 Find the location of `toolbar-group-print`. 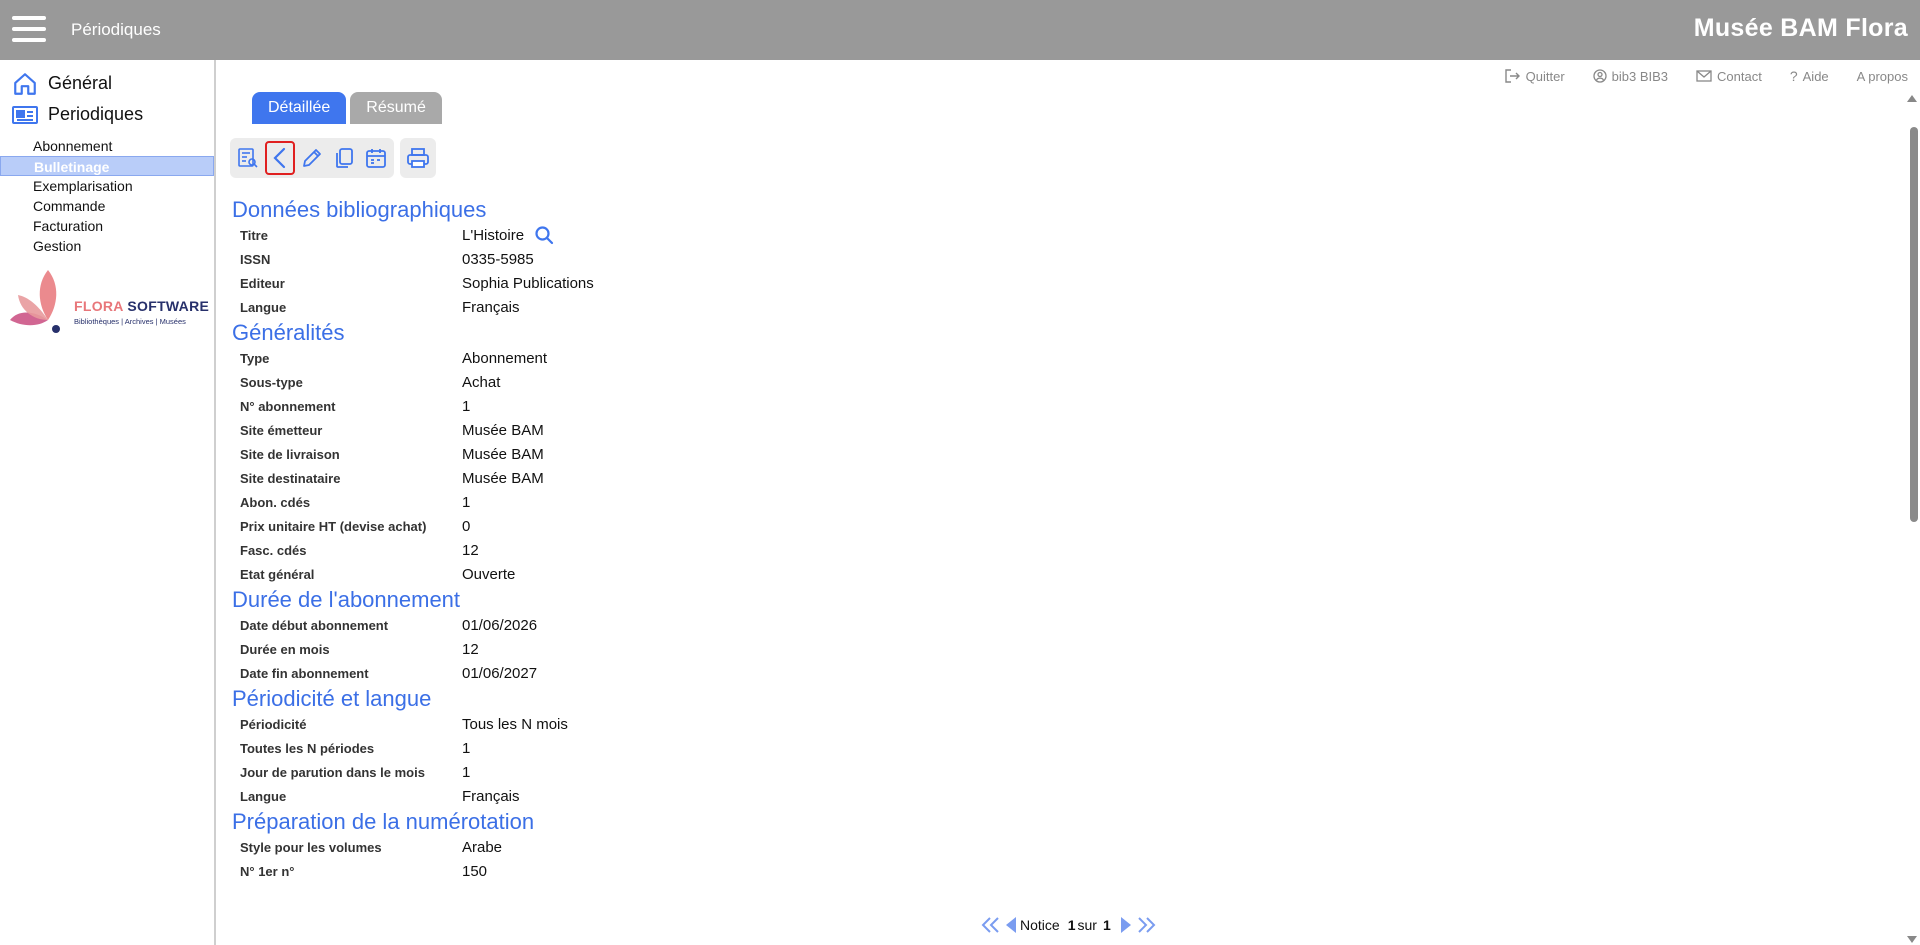

toolbar-group-print is located at coordinates (418, 158).